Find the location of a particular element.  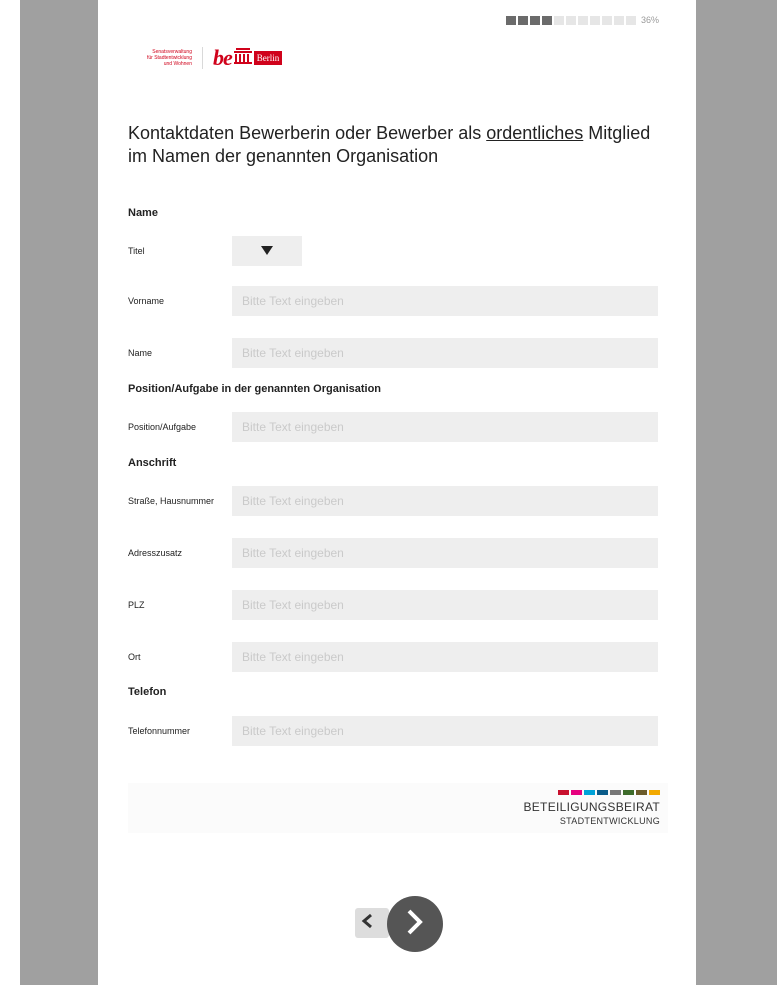

senat-line: und Wohnen is located at coordinates (177, 64).